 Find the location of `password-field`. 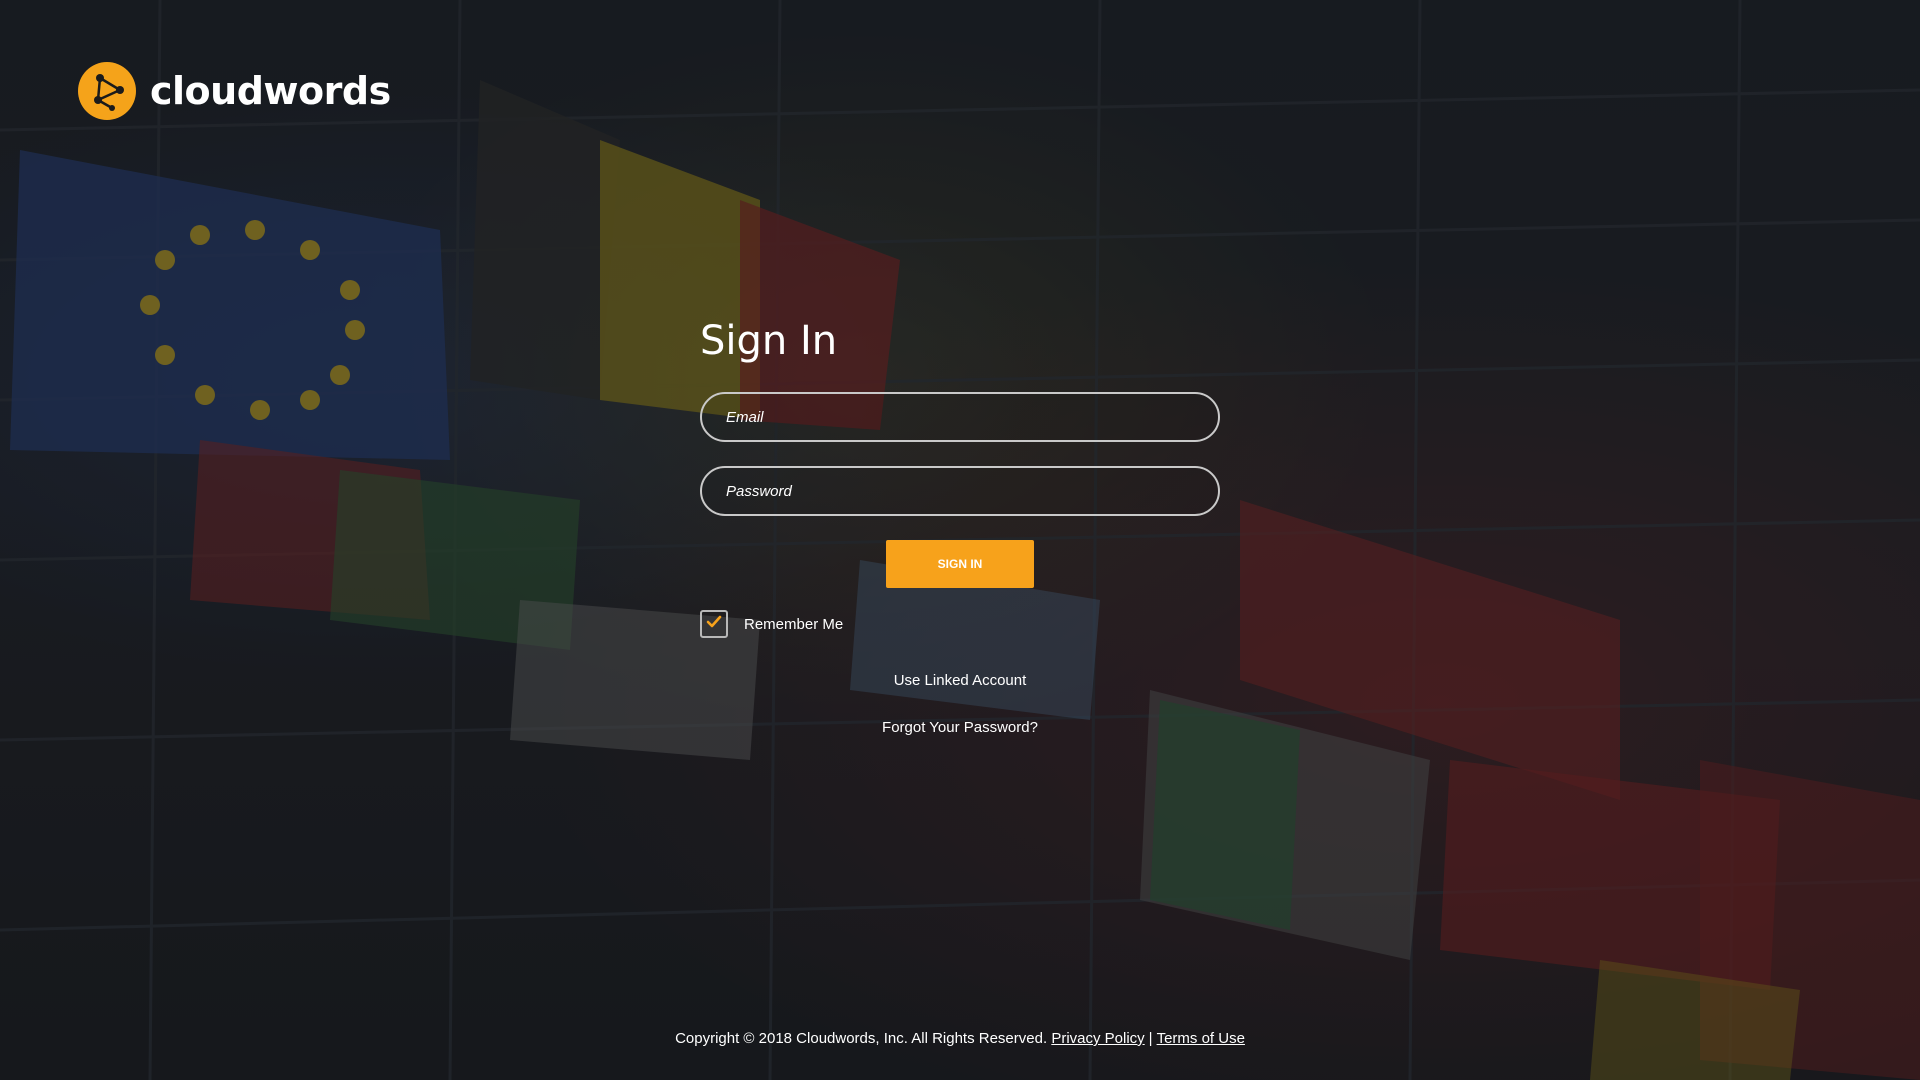

password-field is located at coordinates (960, 491).